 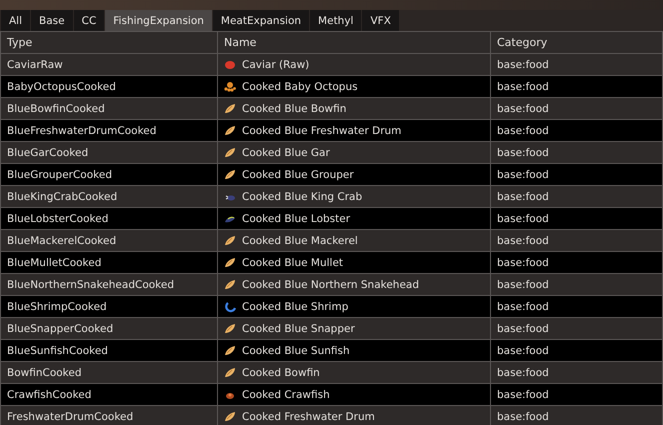 What do you see at coordinates (230, 306) in the screenshot?
I see `shrimp-icon` at bounding box center [230, 306].